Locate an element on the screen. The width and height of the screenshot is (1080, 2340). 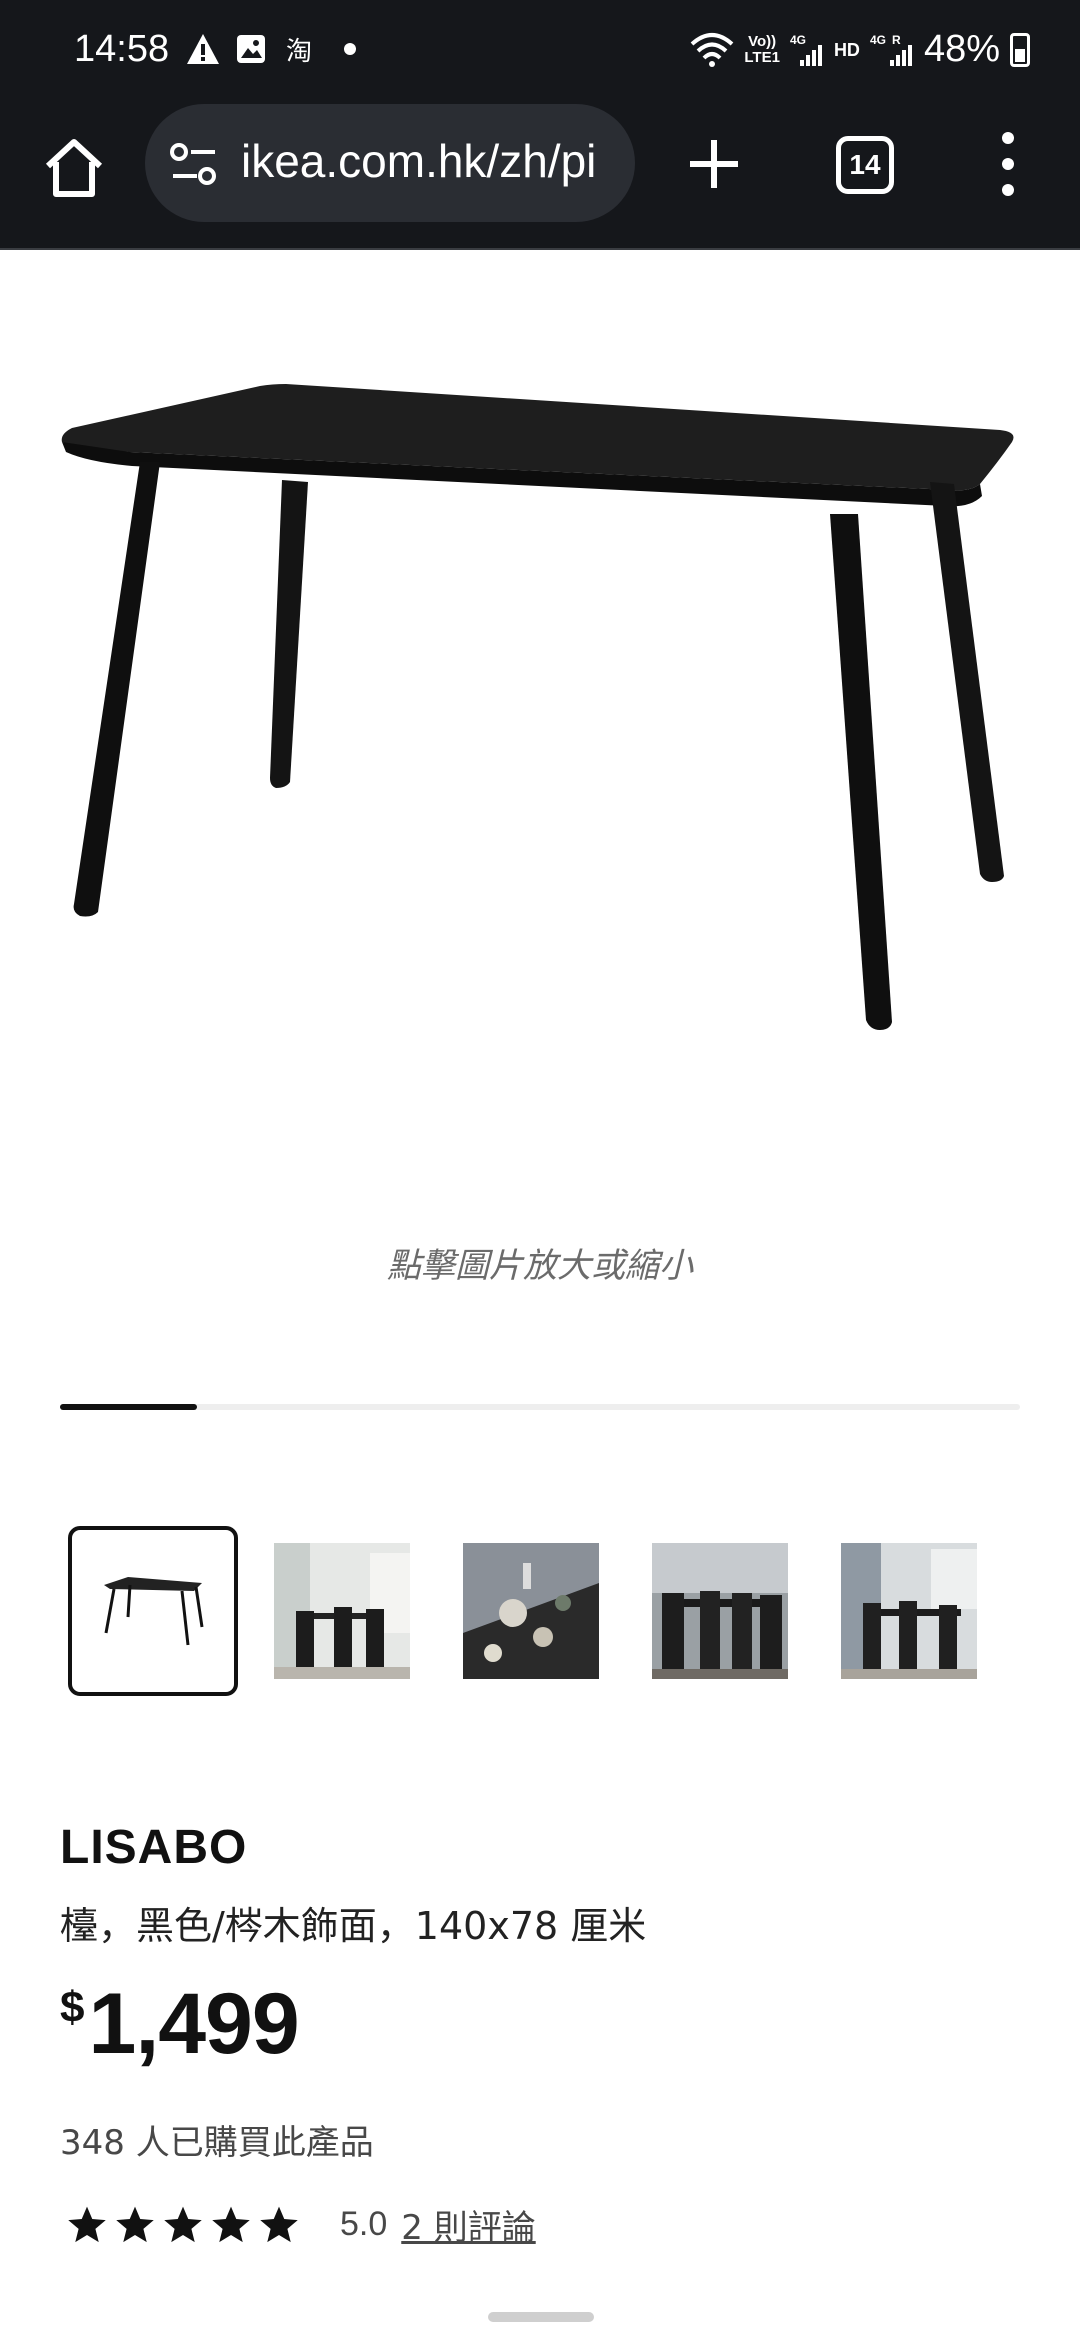
url-text: ikea.com.hk/zh/pi is located at coordinates (431, 161).